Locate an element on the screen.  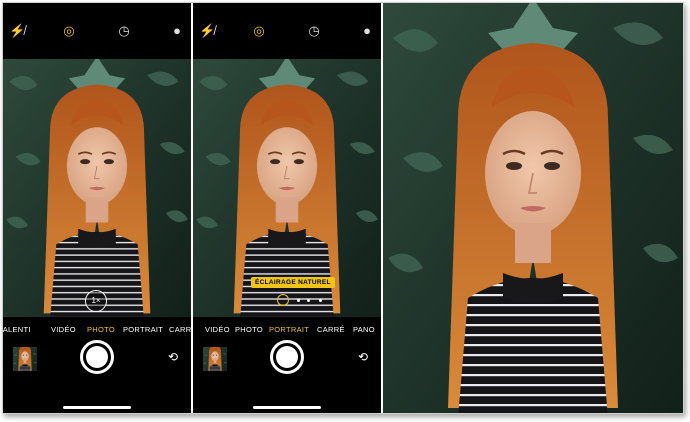
natural-light-icon is located at coordinates (283, 300).